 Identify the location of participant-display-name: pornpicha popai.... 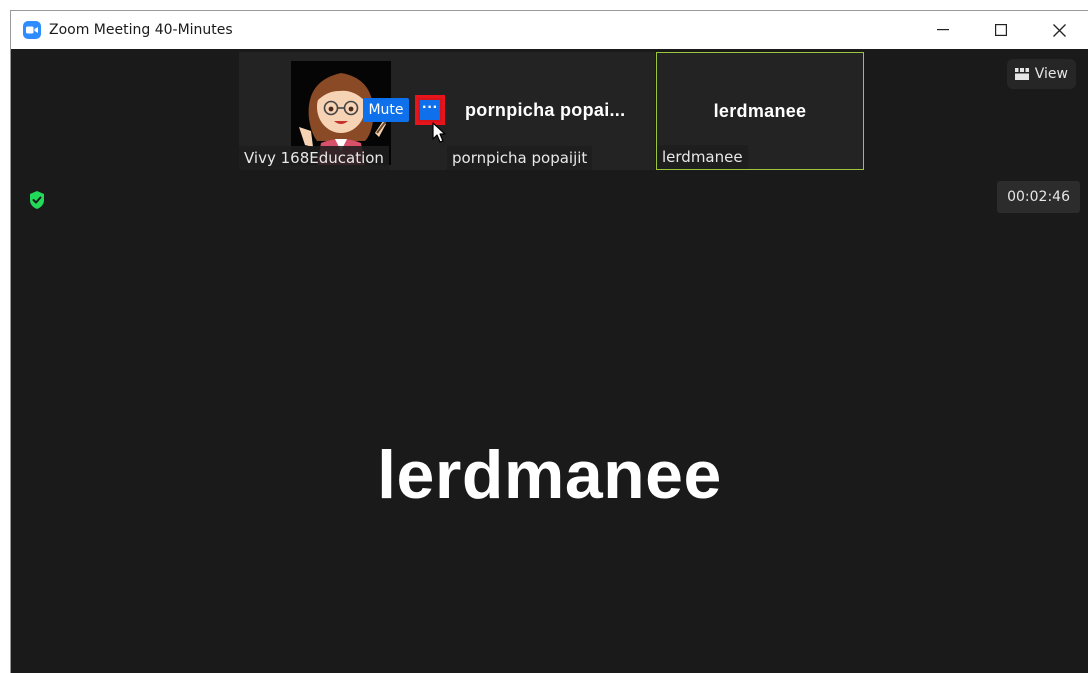
(545, 110).